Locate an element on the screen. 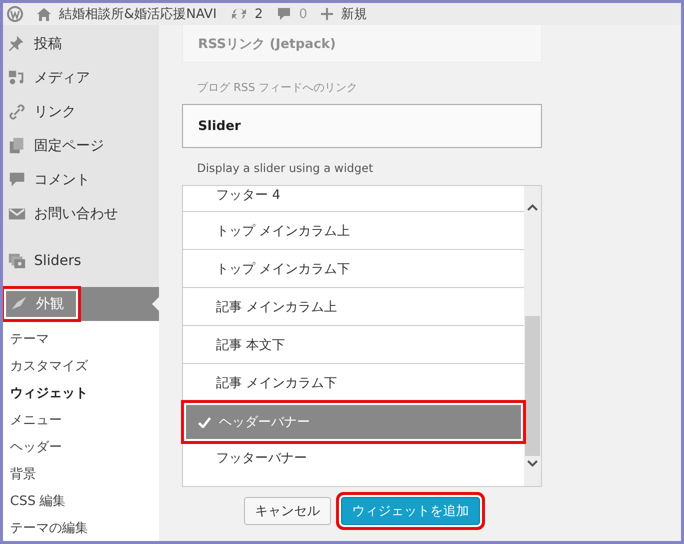 This screenshot has width=684, height=544. sidebar-item: コメント is located at coordinates (81, 180).